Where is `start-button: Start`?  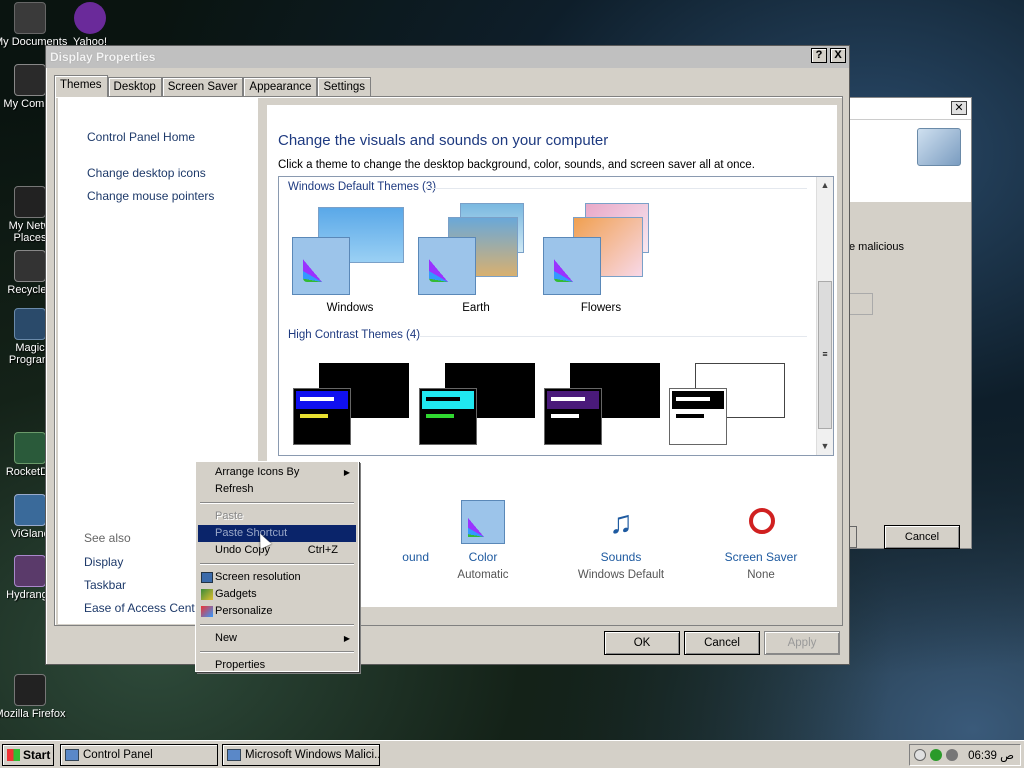 start-button: Start is located at coordinates (28, 755).